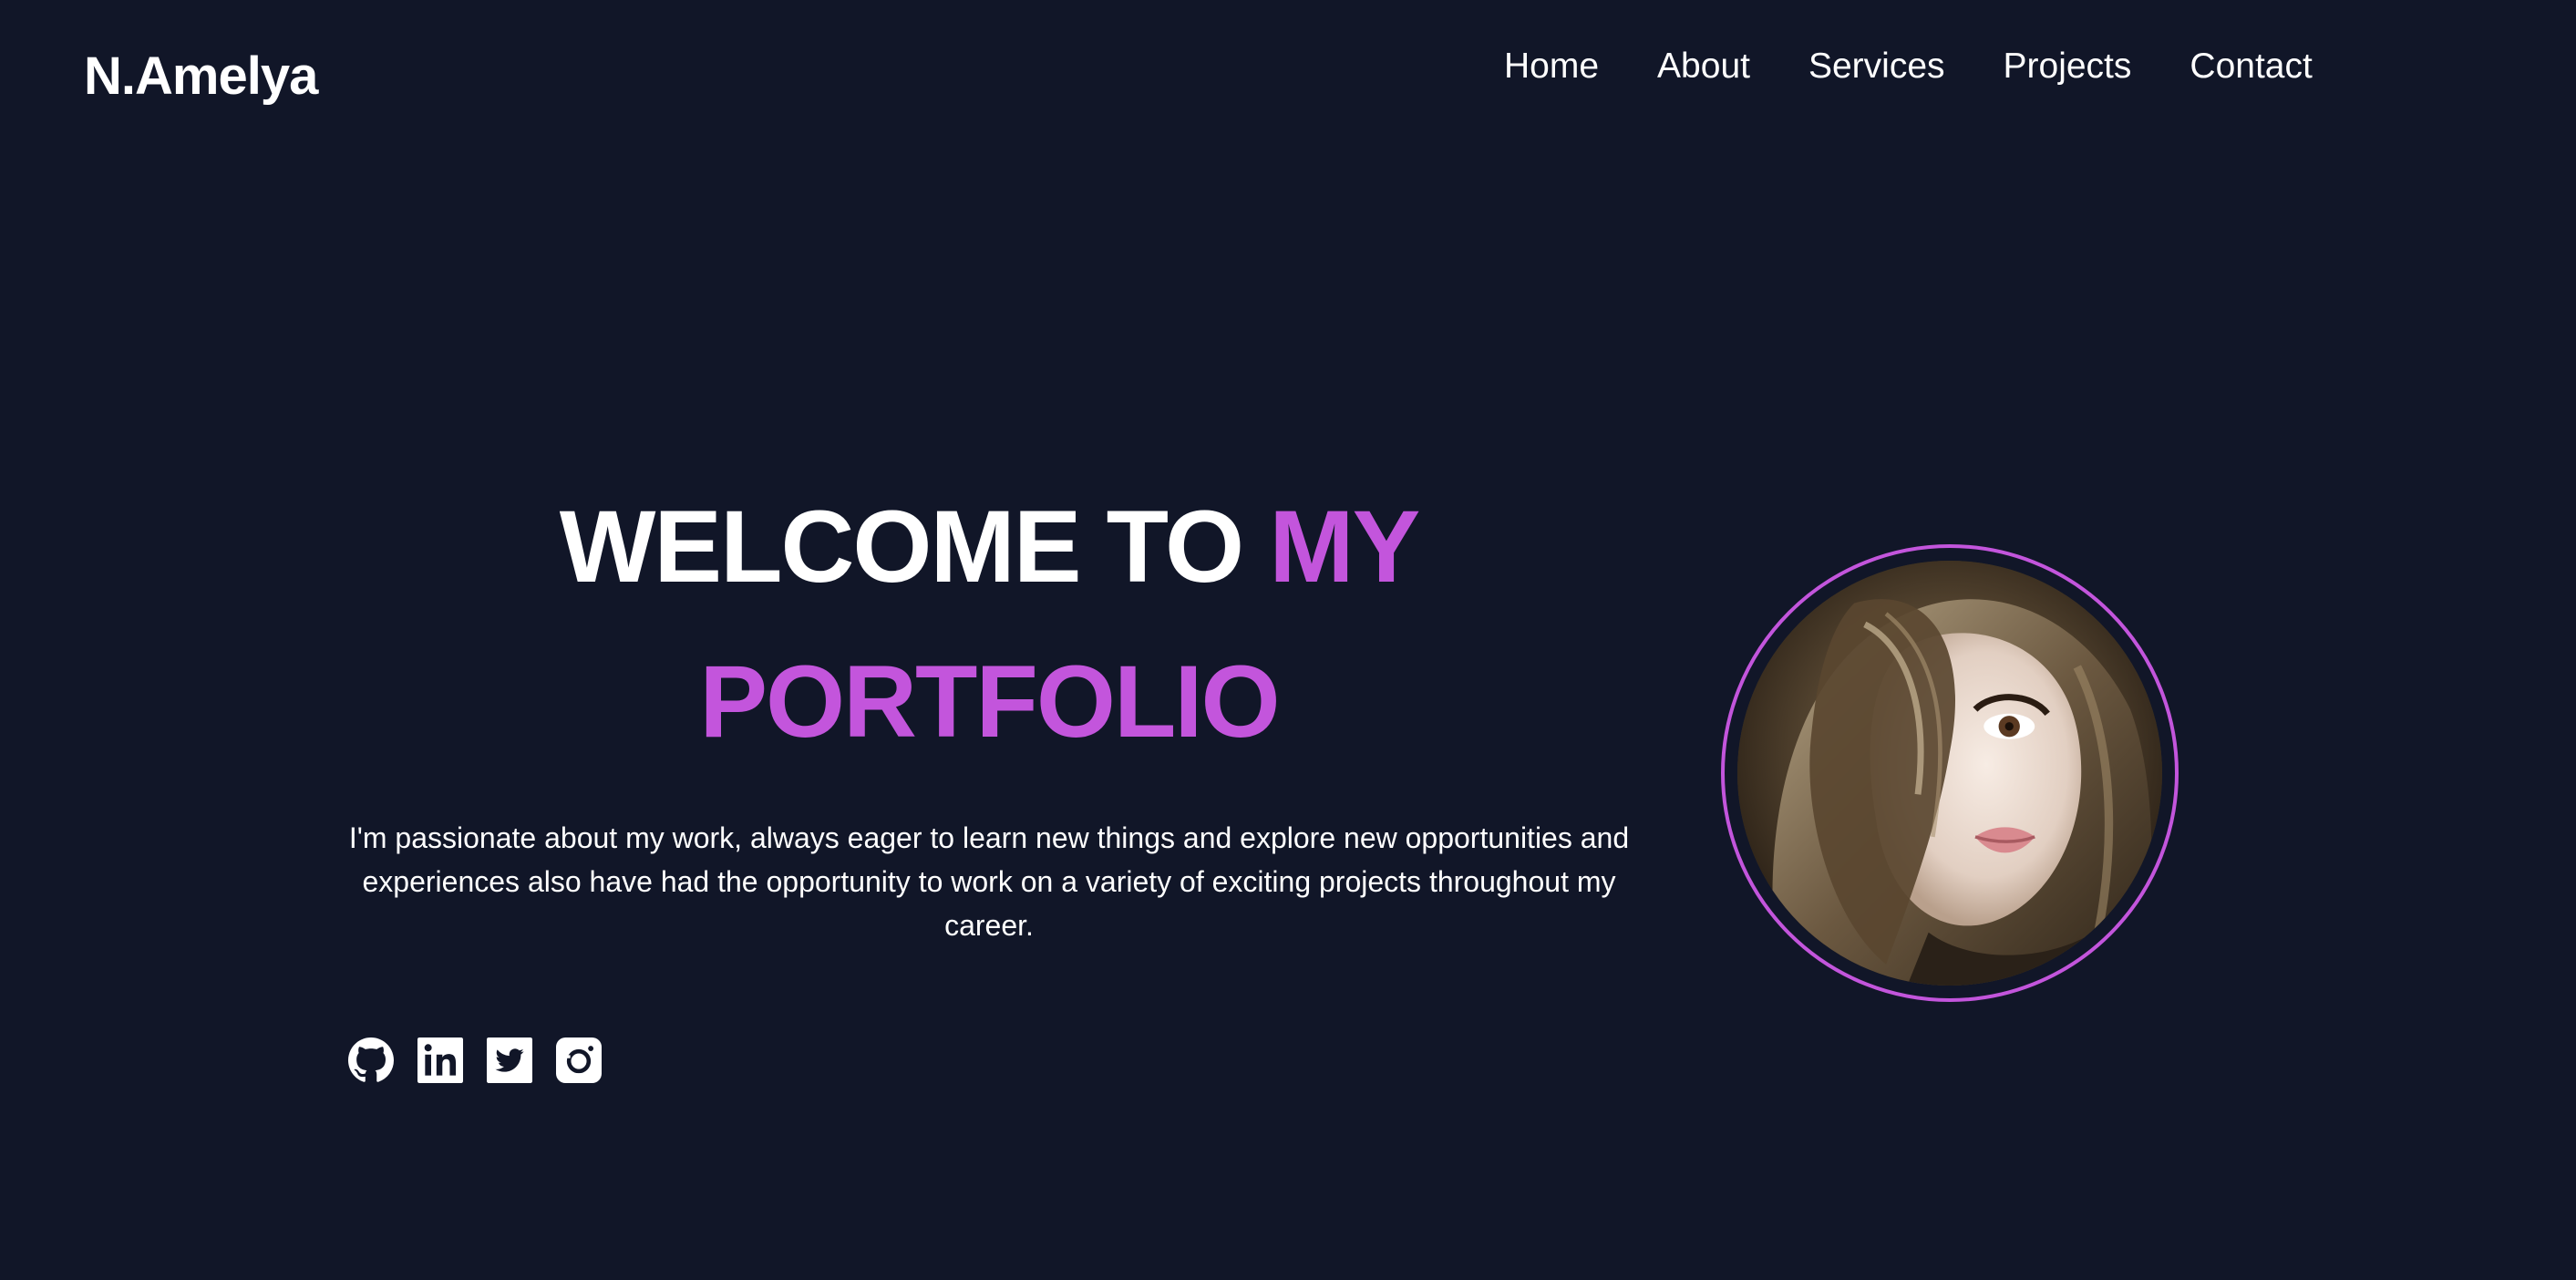 Image resolution: width=2576 pixels, height=1280 pixels. I want to click on hero-title: WELCOME TO MY PORTFOLIO, so click(989, 624).